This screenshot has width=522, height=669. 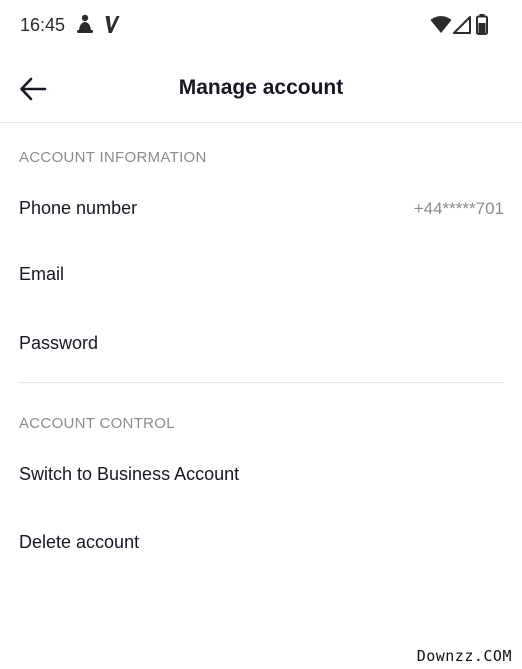 What do you see at coordinates (43, 25) in the screenshot?
I see `status-time: 16:45` at bounding box center [43, 25].